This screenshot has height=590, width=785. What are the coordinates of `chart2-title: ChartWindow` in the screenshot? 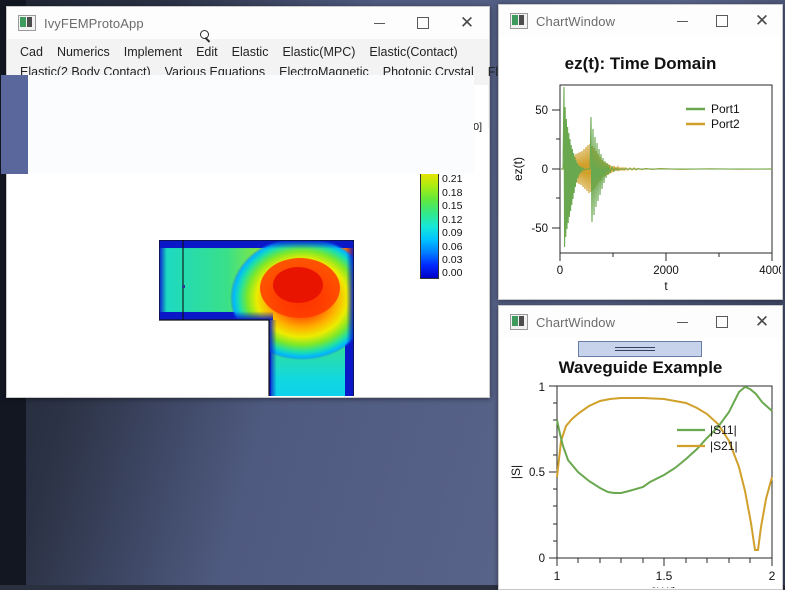 It's located at (576, 322).